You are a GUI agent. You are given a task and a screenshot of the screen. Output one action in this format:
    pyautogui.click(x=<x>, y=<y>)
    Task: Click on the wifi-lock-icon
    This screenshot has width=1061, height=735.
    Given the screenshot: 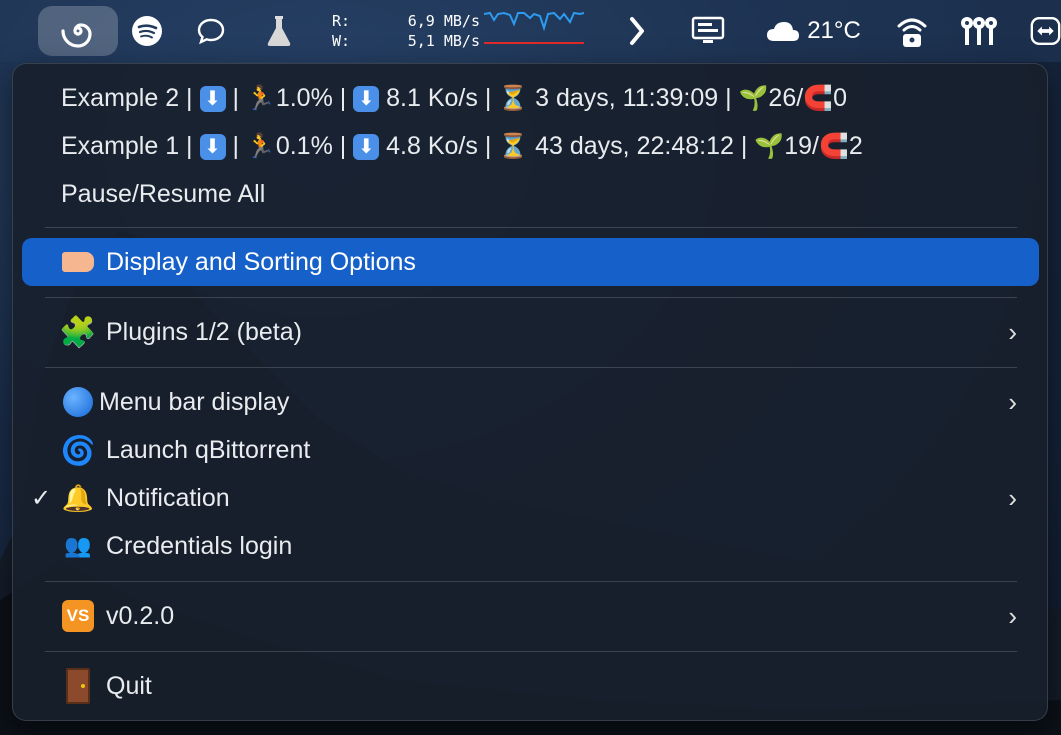 What is the action you would take?
    pyautogui.click(x=912, y=32)
    